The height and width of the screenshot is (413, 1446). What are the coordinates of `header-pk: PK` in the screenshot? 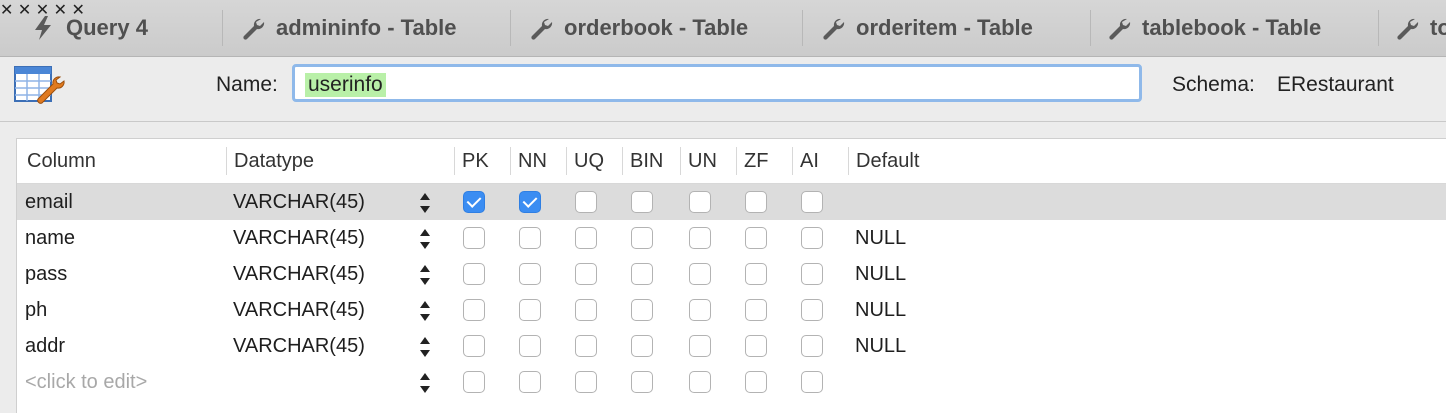 It's located at (482, 161).